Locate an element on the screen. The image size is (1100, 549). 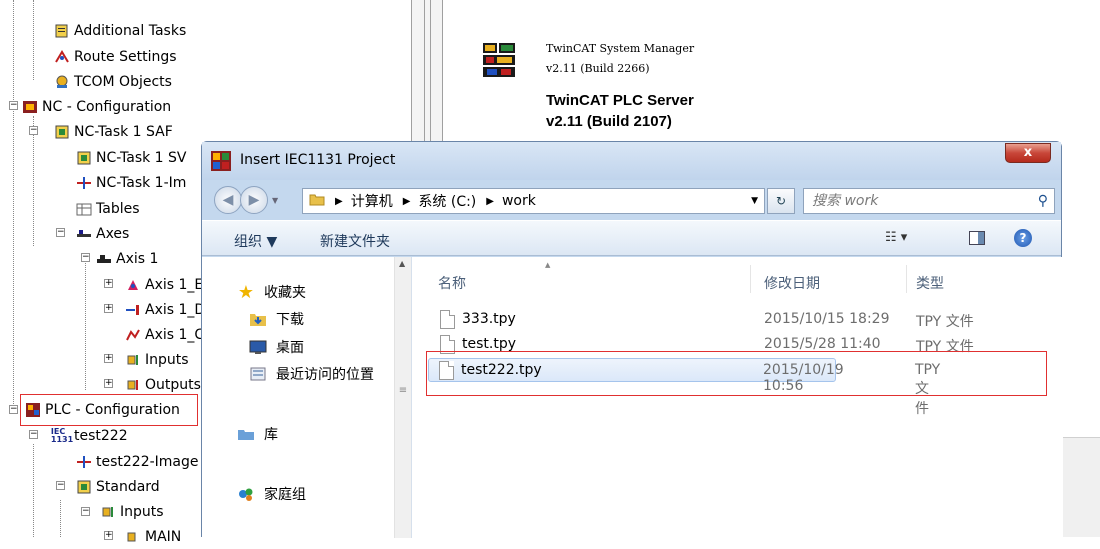
recent-places-icon is located at coordinates (258, 374).